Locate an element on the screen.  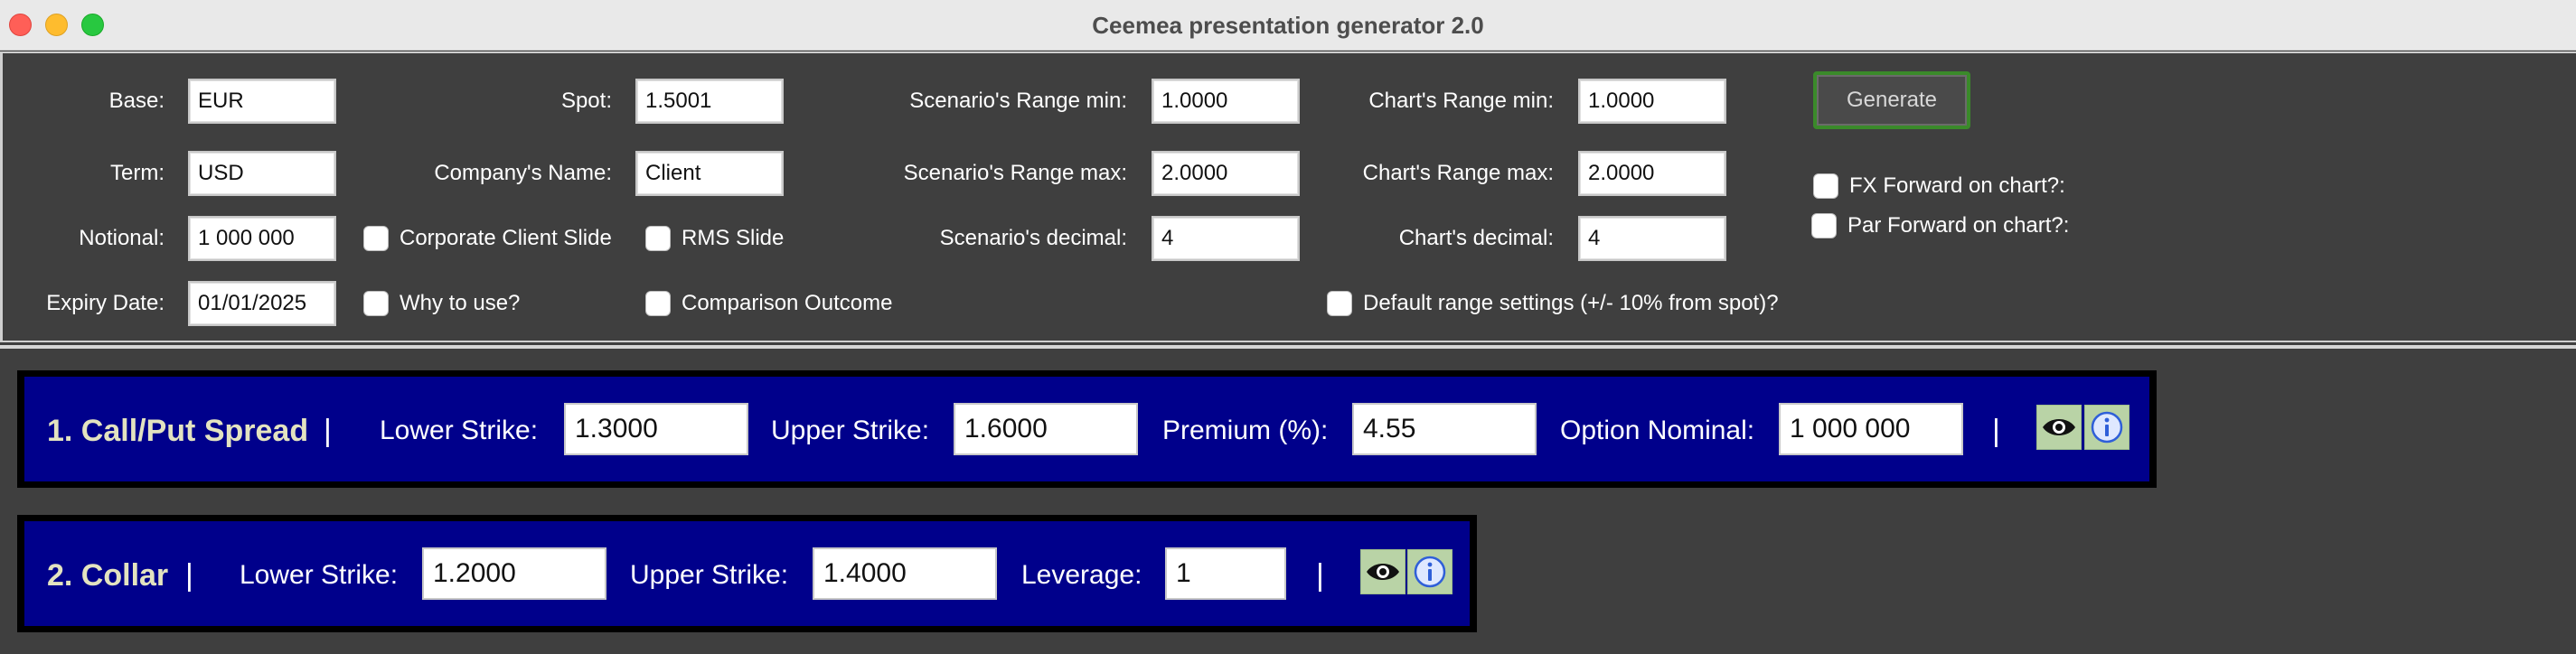
par-forward-checkbox: Par Forward on chart?: is located at coordinates (1940, 226).